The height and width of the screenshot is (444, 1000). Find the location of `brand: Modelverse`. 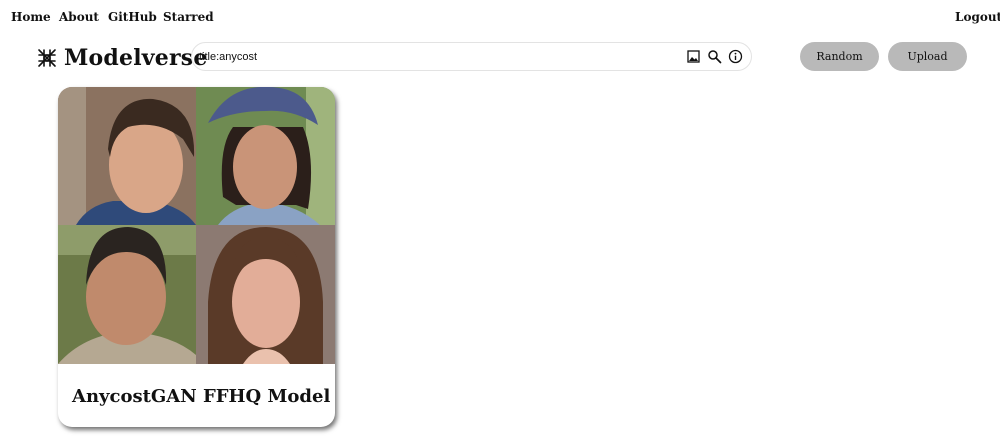

brand: Modelverse is located at coordinates (122, 58).